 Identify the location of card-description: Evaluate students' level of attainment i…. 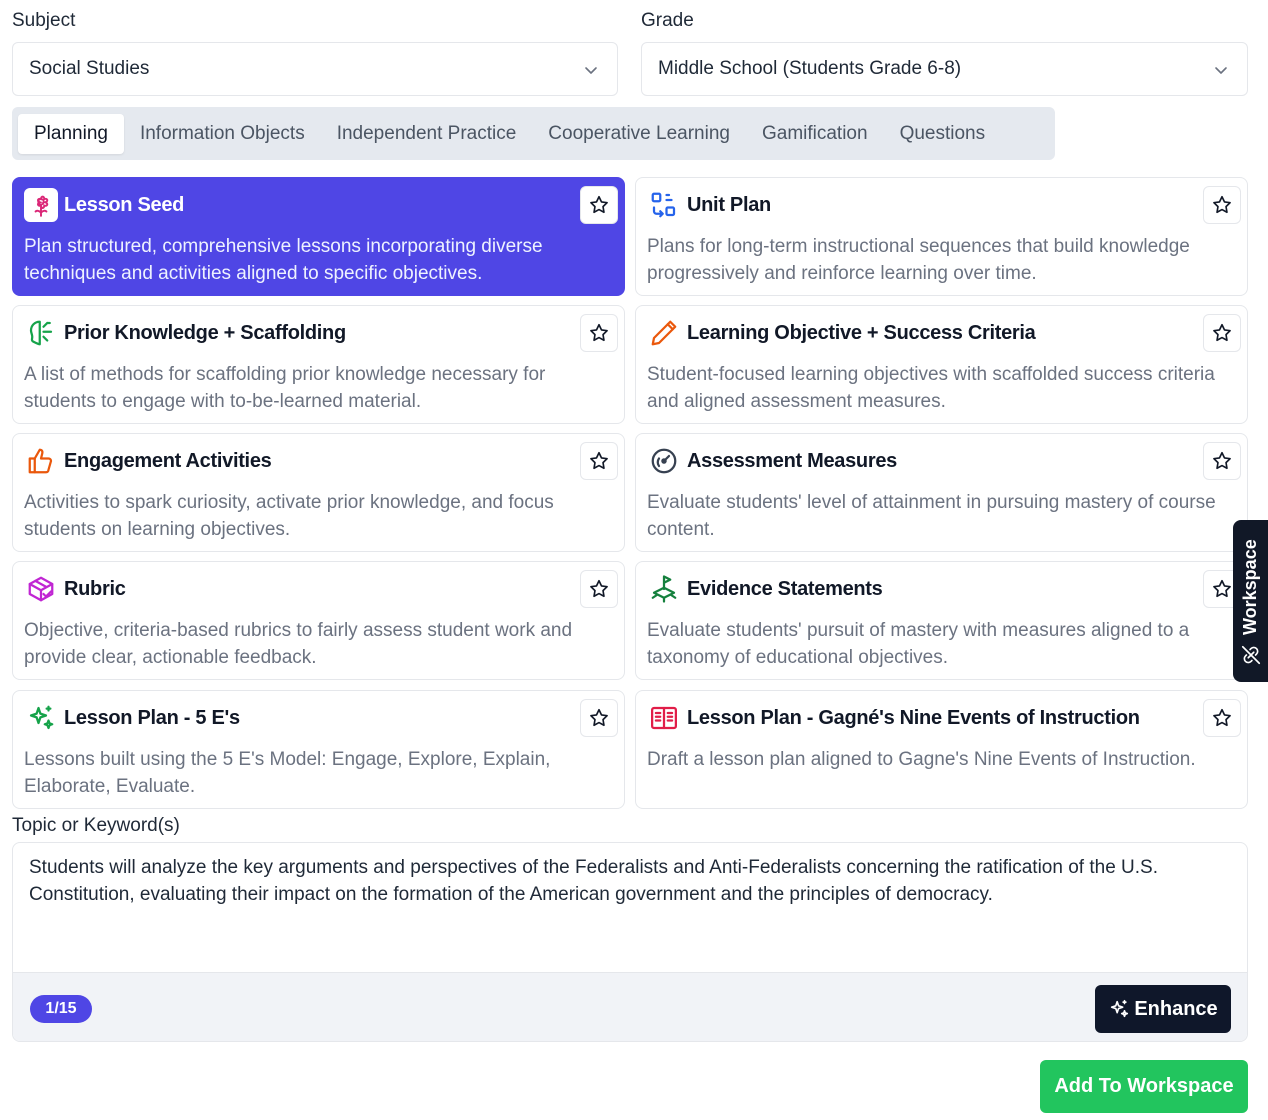
(931, 516).